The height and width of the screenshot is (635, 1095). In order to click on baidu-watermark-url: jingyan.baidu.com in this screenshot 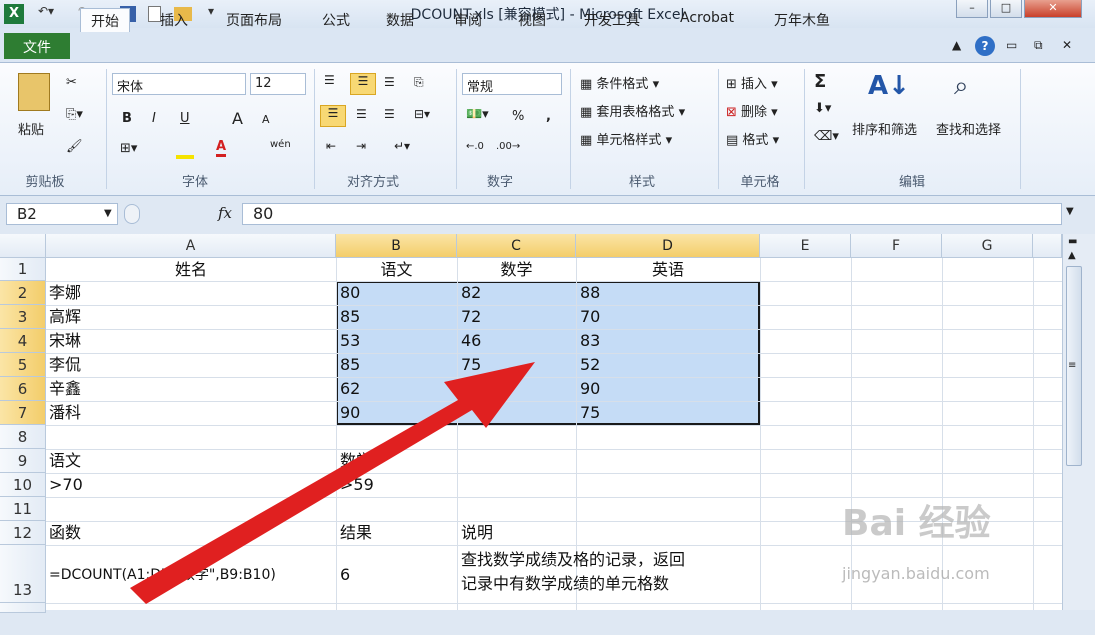, I will do `click(916, 573)`.